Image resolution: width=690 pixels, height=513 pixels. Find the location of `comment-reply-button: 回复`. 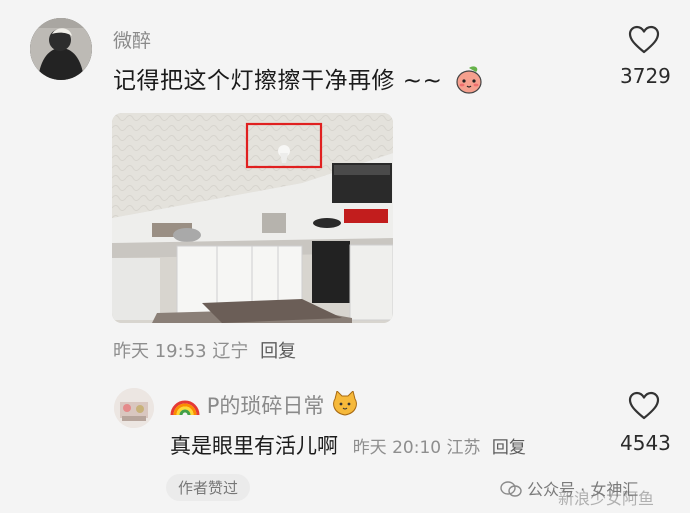

comment-reply-button: 回复 is located at coordinates (278, 351).